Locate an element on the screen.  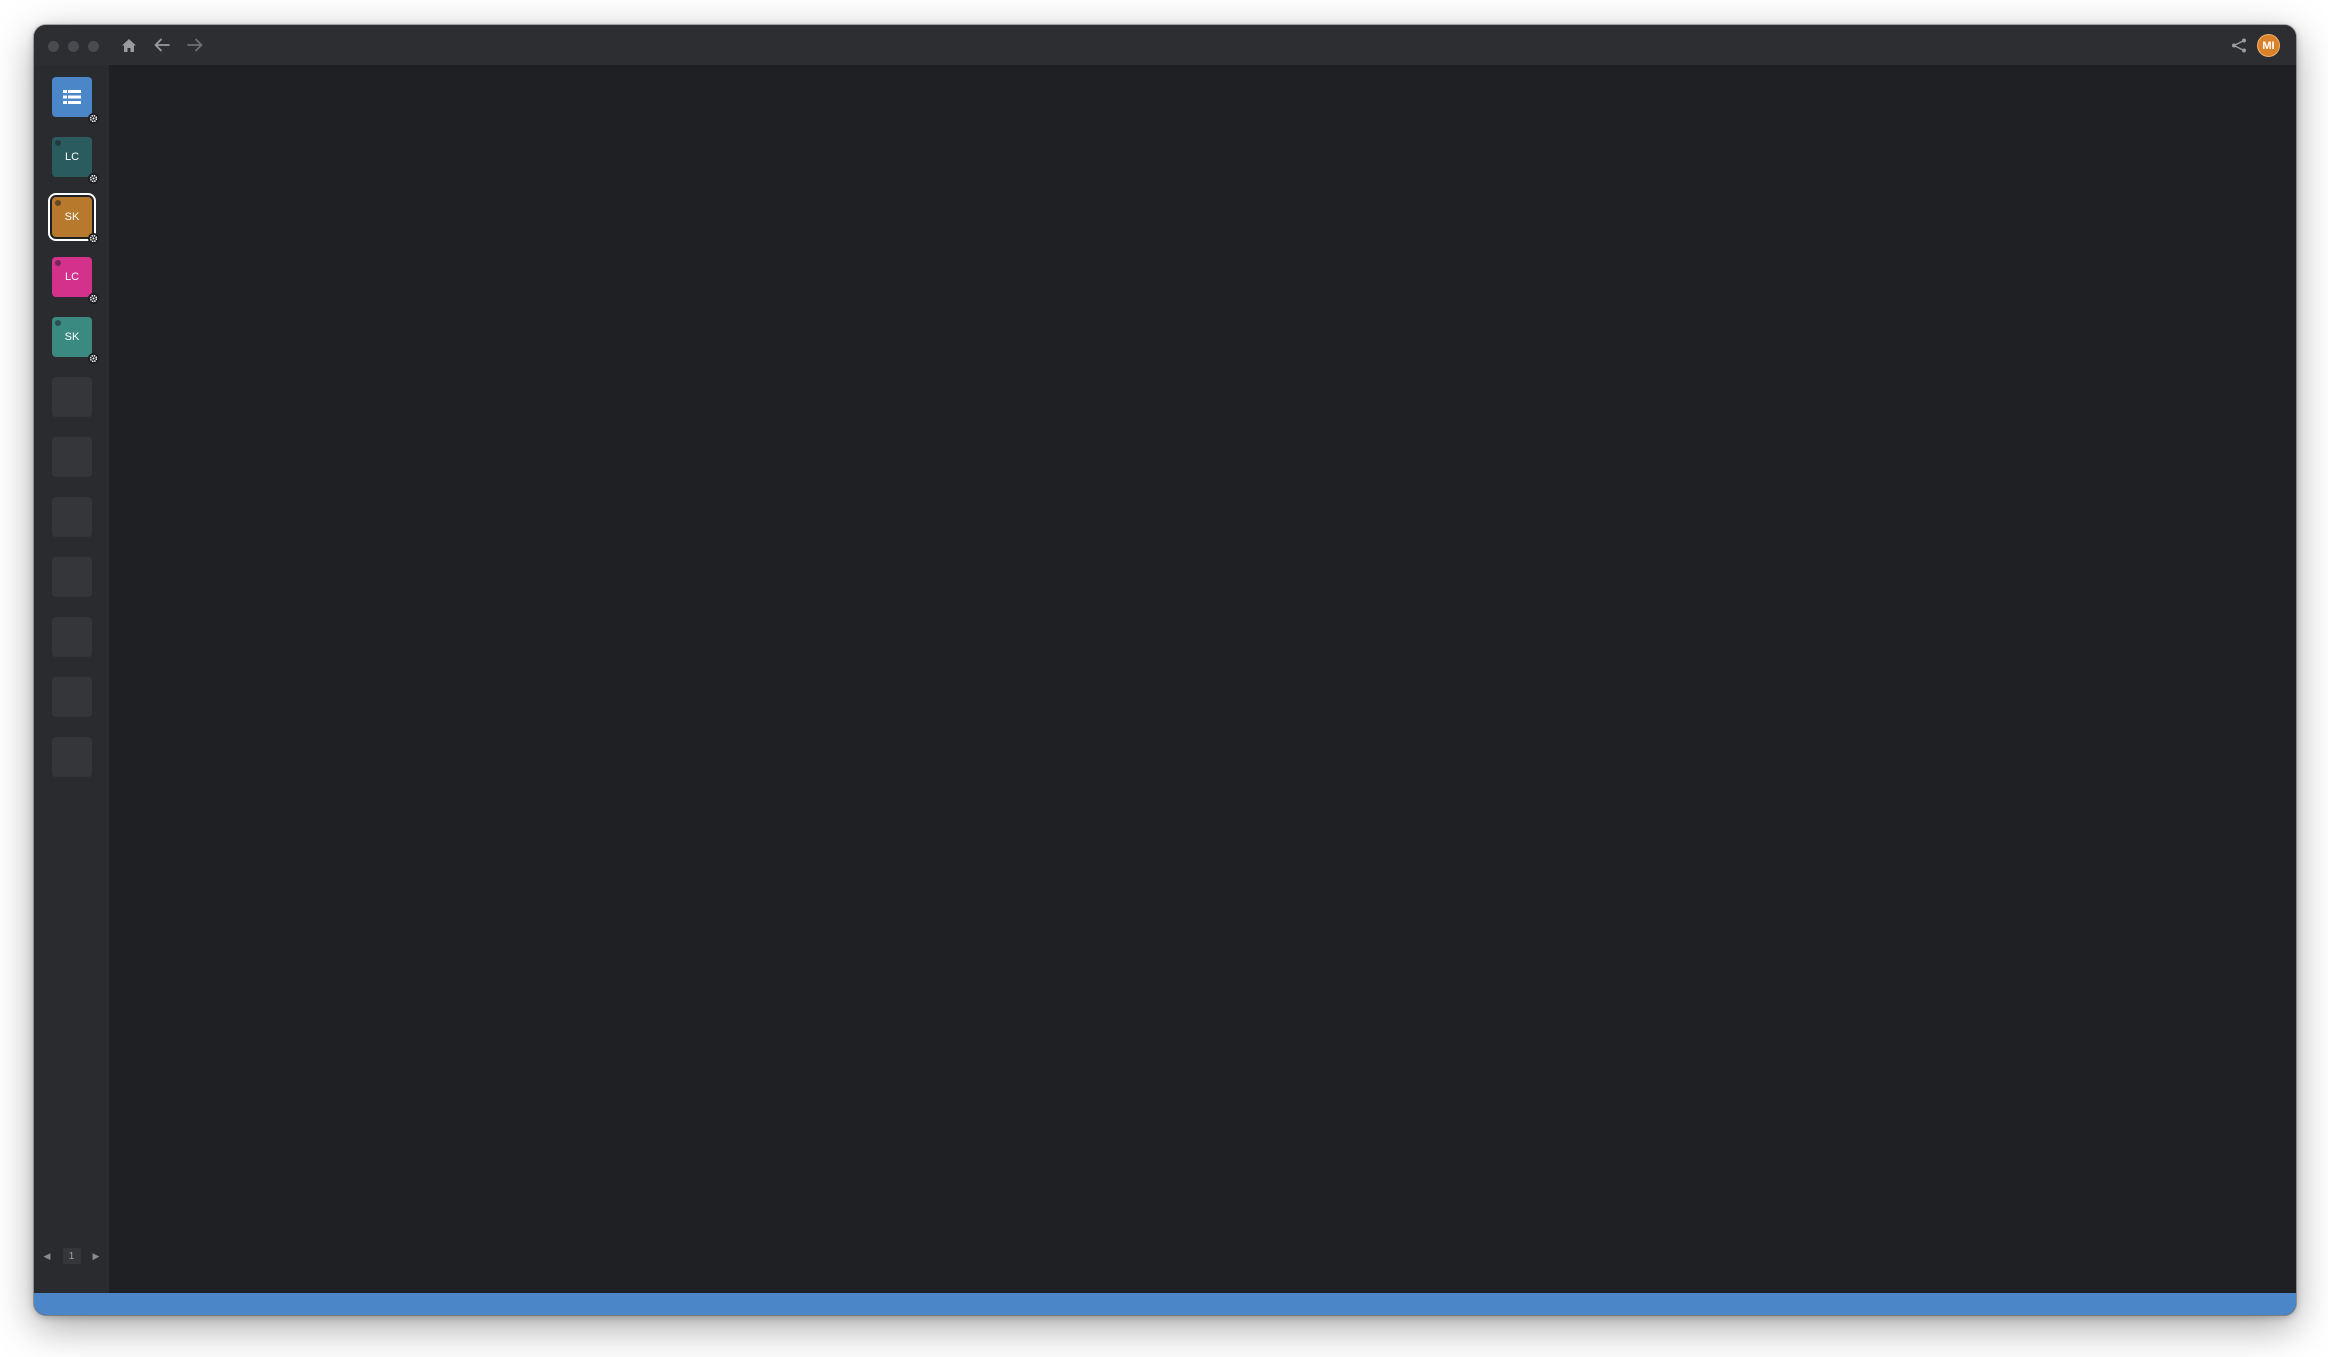
share-icon is located at coordinates (2239, 45).